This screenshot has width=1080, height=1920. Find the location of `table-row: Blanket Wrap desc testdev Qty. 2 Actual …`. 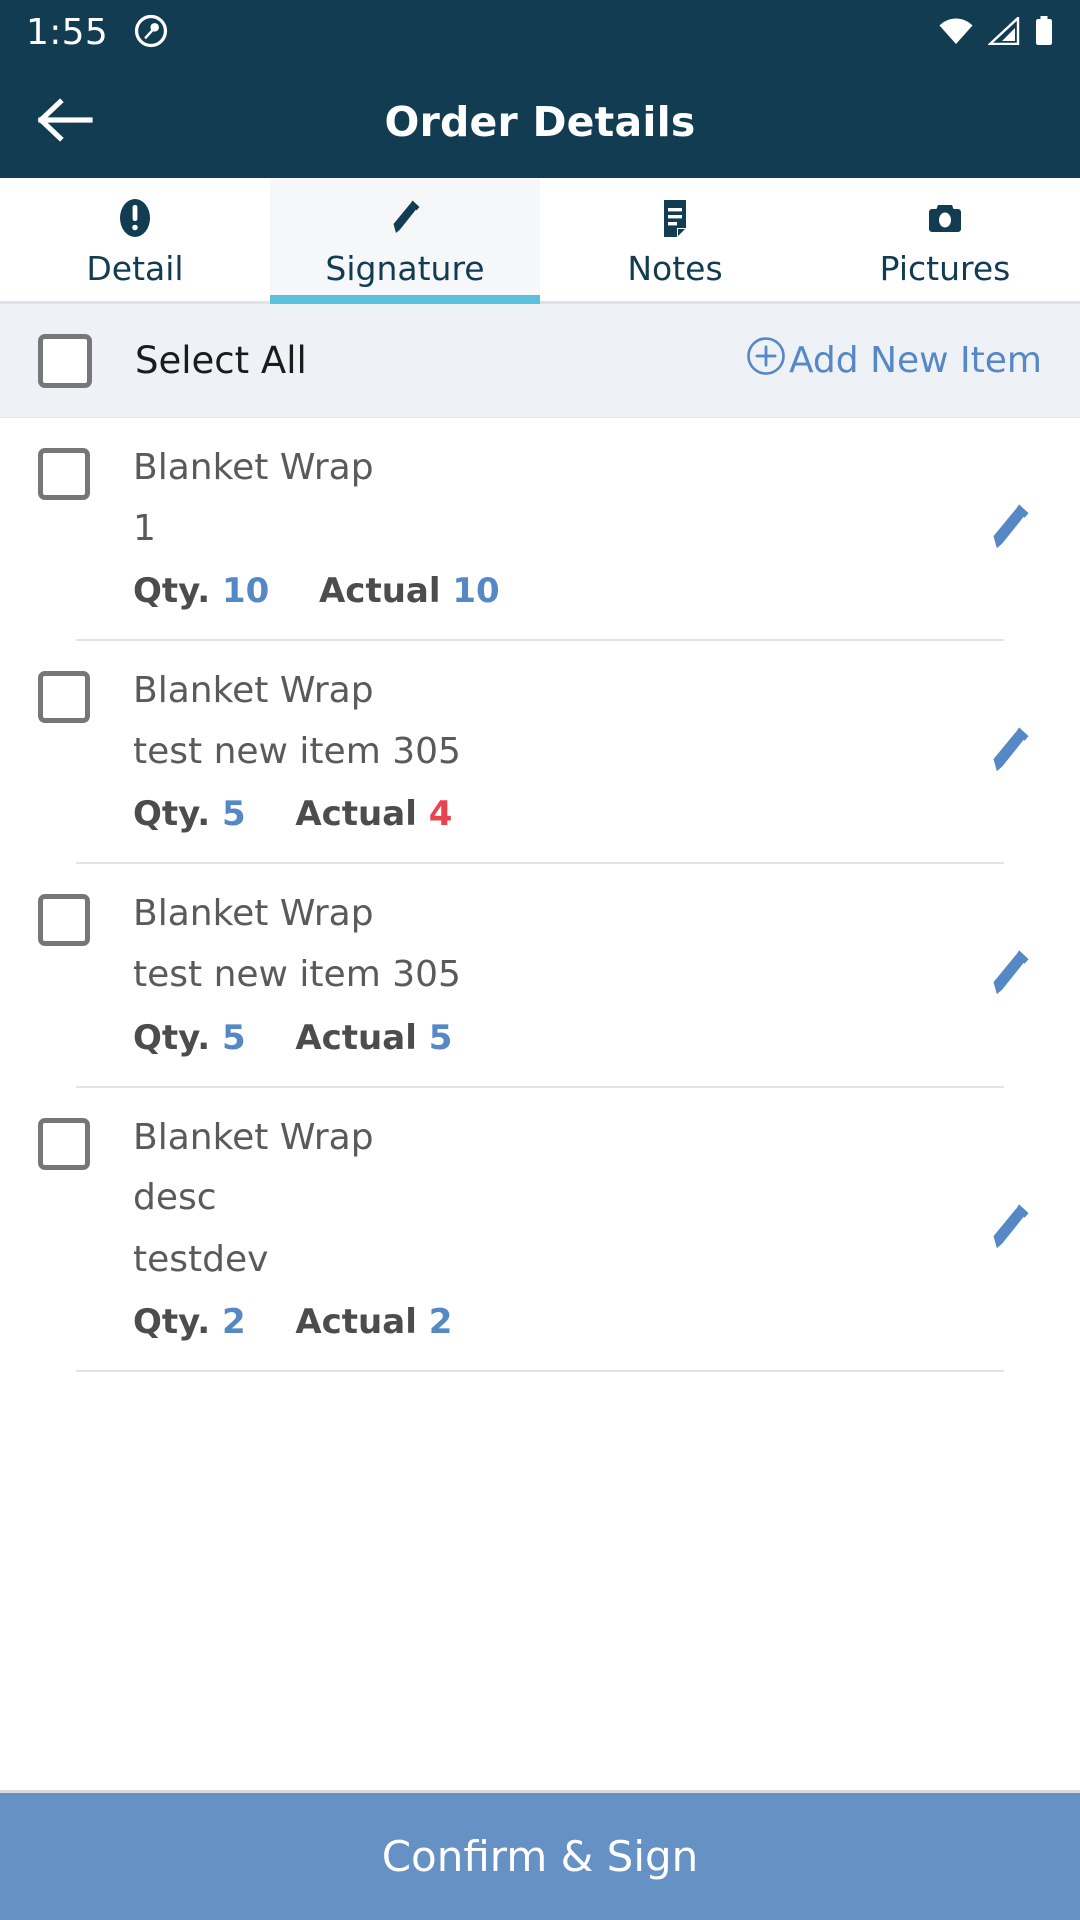

table-row: Blanket Wrap desc testdev Qty. 2 Actual … is located at coordinates (540, 1230).